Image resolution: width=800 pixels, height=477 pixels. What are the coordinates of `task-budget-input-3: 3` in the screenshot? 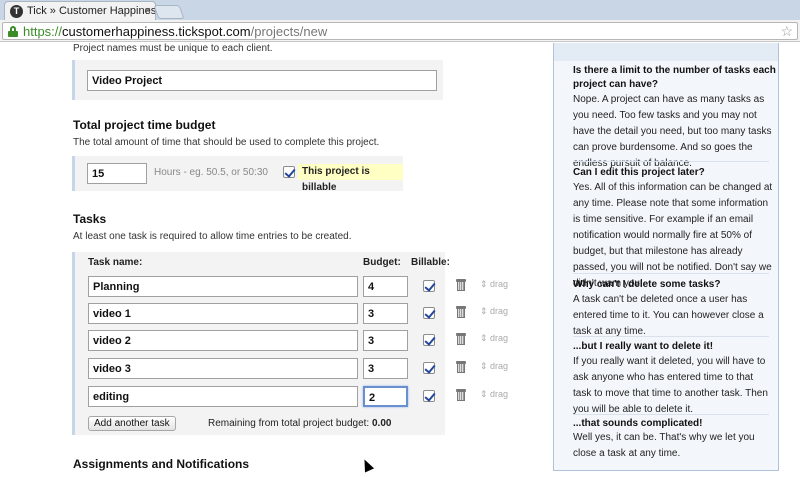 It's located at (385, 340).